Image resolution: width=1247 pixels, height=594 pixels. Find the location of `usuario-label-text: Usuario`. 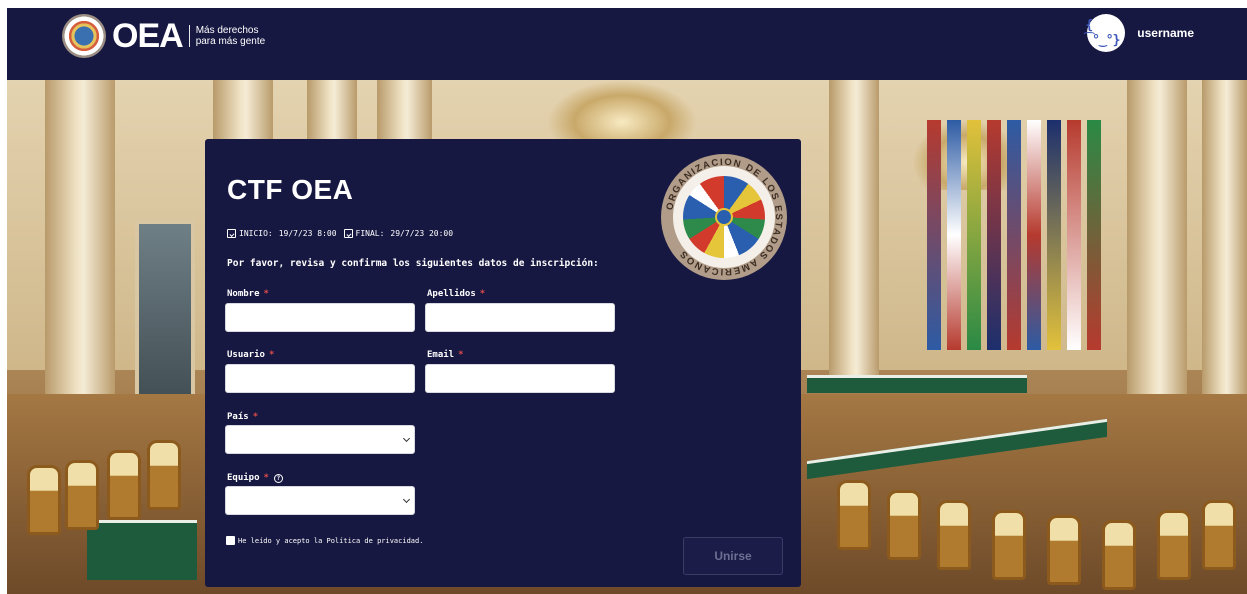

usuario-label-text: Usuario is located at coordinates (246, 355).